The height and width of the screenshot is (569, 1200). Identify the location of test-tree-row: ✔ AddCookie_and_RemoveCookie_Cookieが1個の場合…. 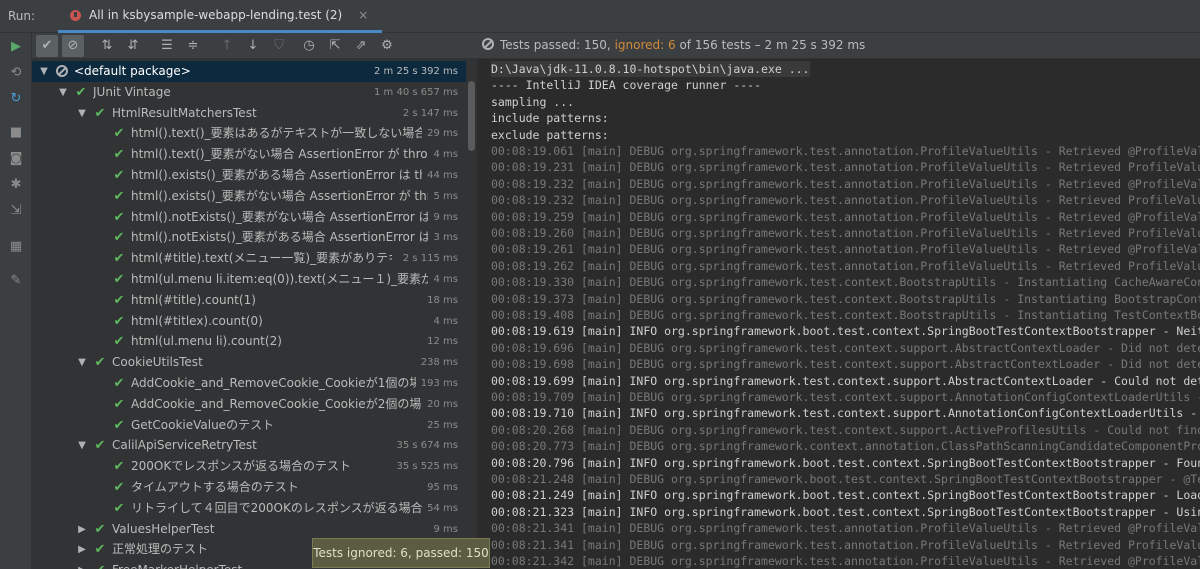
(249, 383).